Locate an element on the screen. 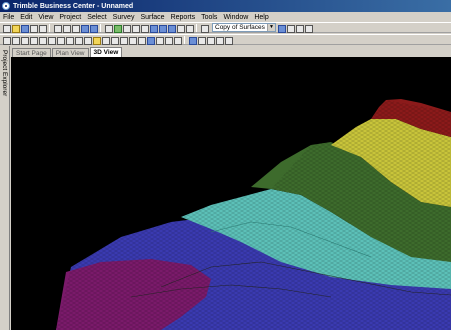 The image size is (451, 330). dynamic-view-icon is located at coordinates (159, 40).